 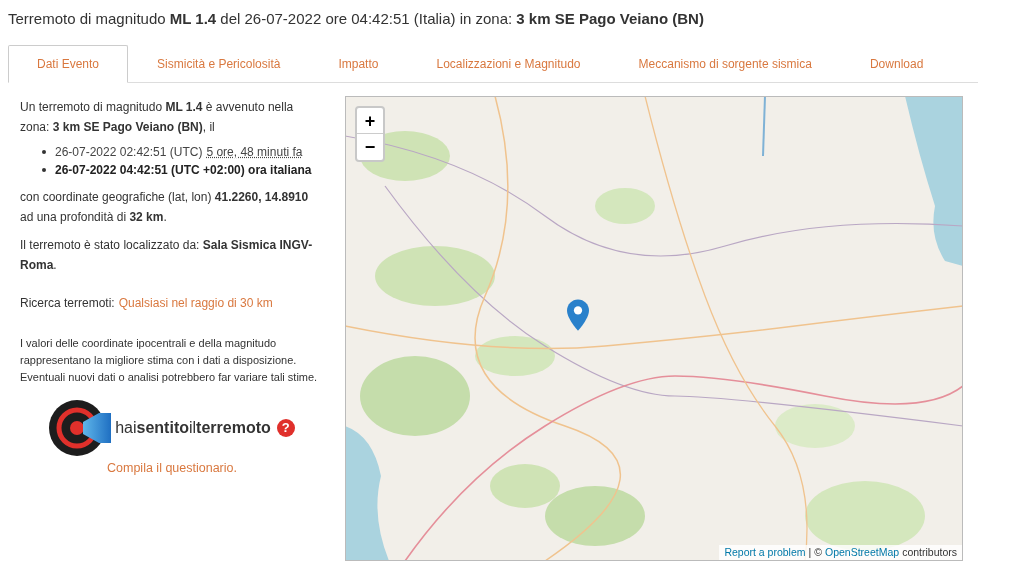 What do you see at coordinates (167, 255) in the screenshot?
I see `located-by-text: Il terremoto è stato localizzato da: Sala Sismica INGV-Roma.` at bounding box center [167, 255].